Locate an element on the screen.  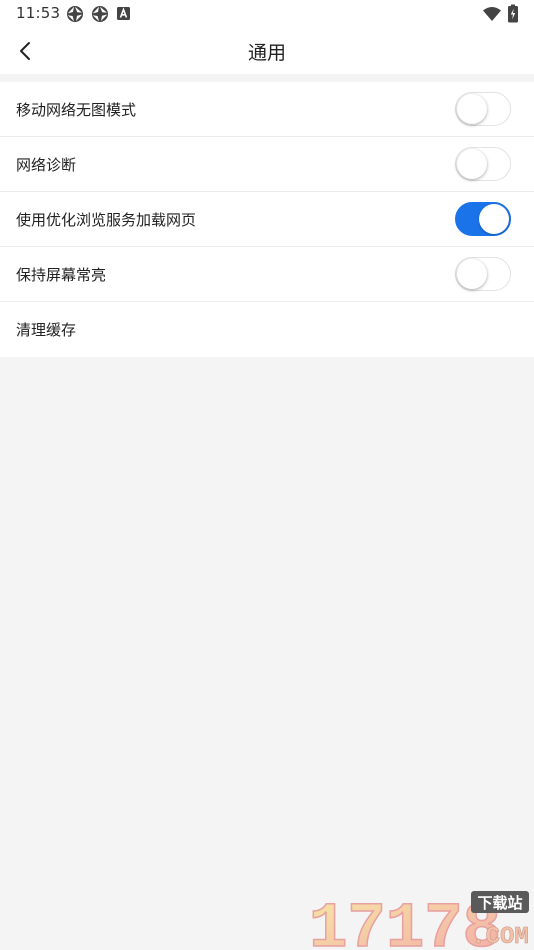
watermark-tag: 下载站 is located at coordinates (499, 903).